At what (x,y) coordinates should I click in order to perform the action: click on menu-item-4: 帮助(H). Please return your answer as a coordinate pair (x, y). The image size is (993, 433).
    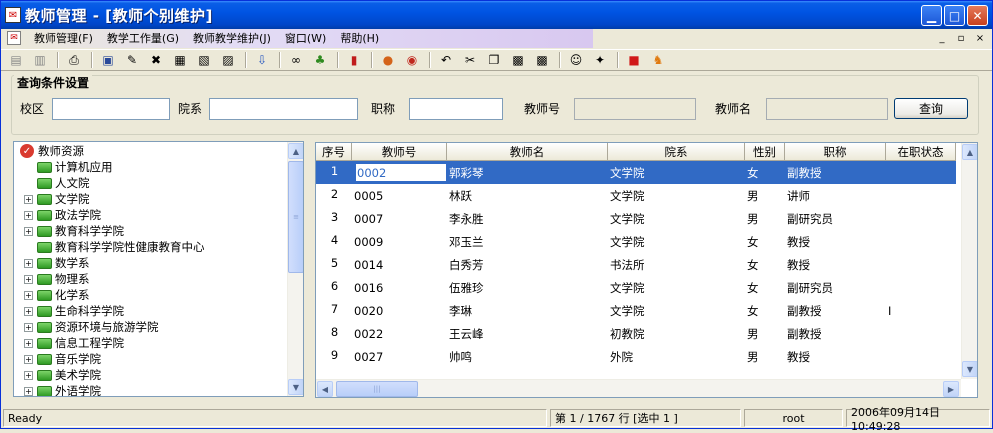
    Looking at the image, I should click on (359, 38).